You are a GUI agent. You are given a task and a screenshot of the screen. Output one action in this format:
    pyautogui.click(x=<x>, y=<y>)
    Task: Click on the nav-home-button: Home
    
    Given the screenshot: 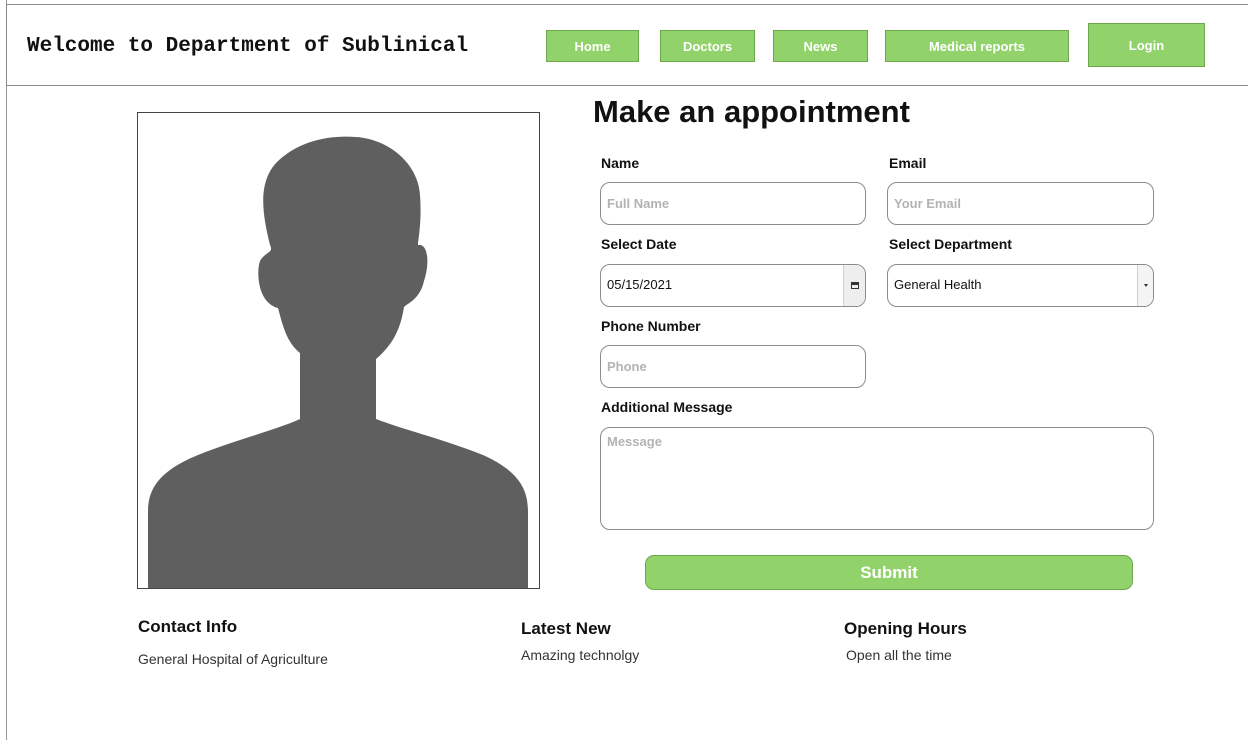 What is the action you would take?
    pyautogui.click(x=592, y=46)
    